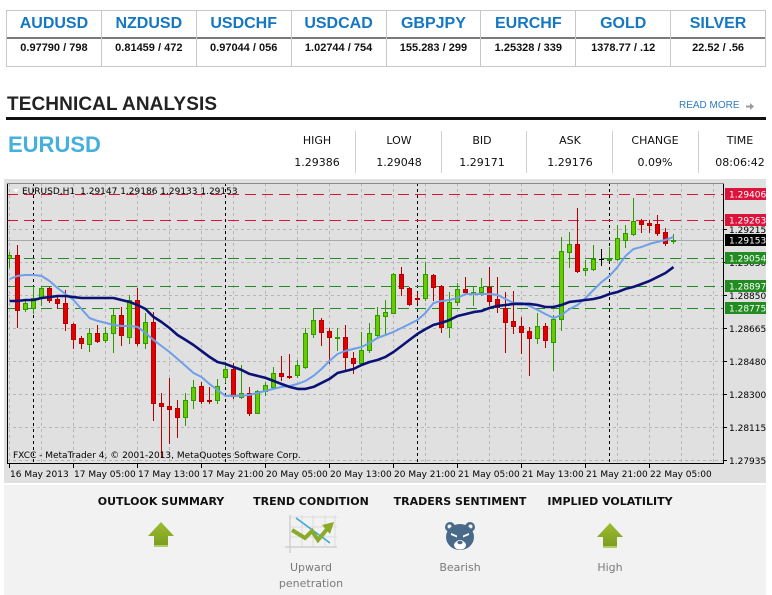  I want to click on summary-caption: Bearish, so click(460, 567).